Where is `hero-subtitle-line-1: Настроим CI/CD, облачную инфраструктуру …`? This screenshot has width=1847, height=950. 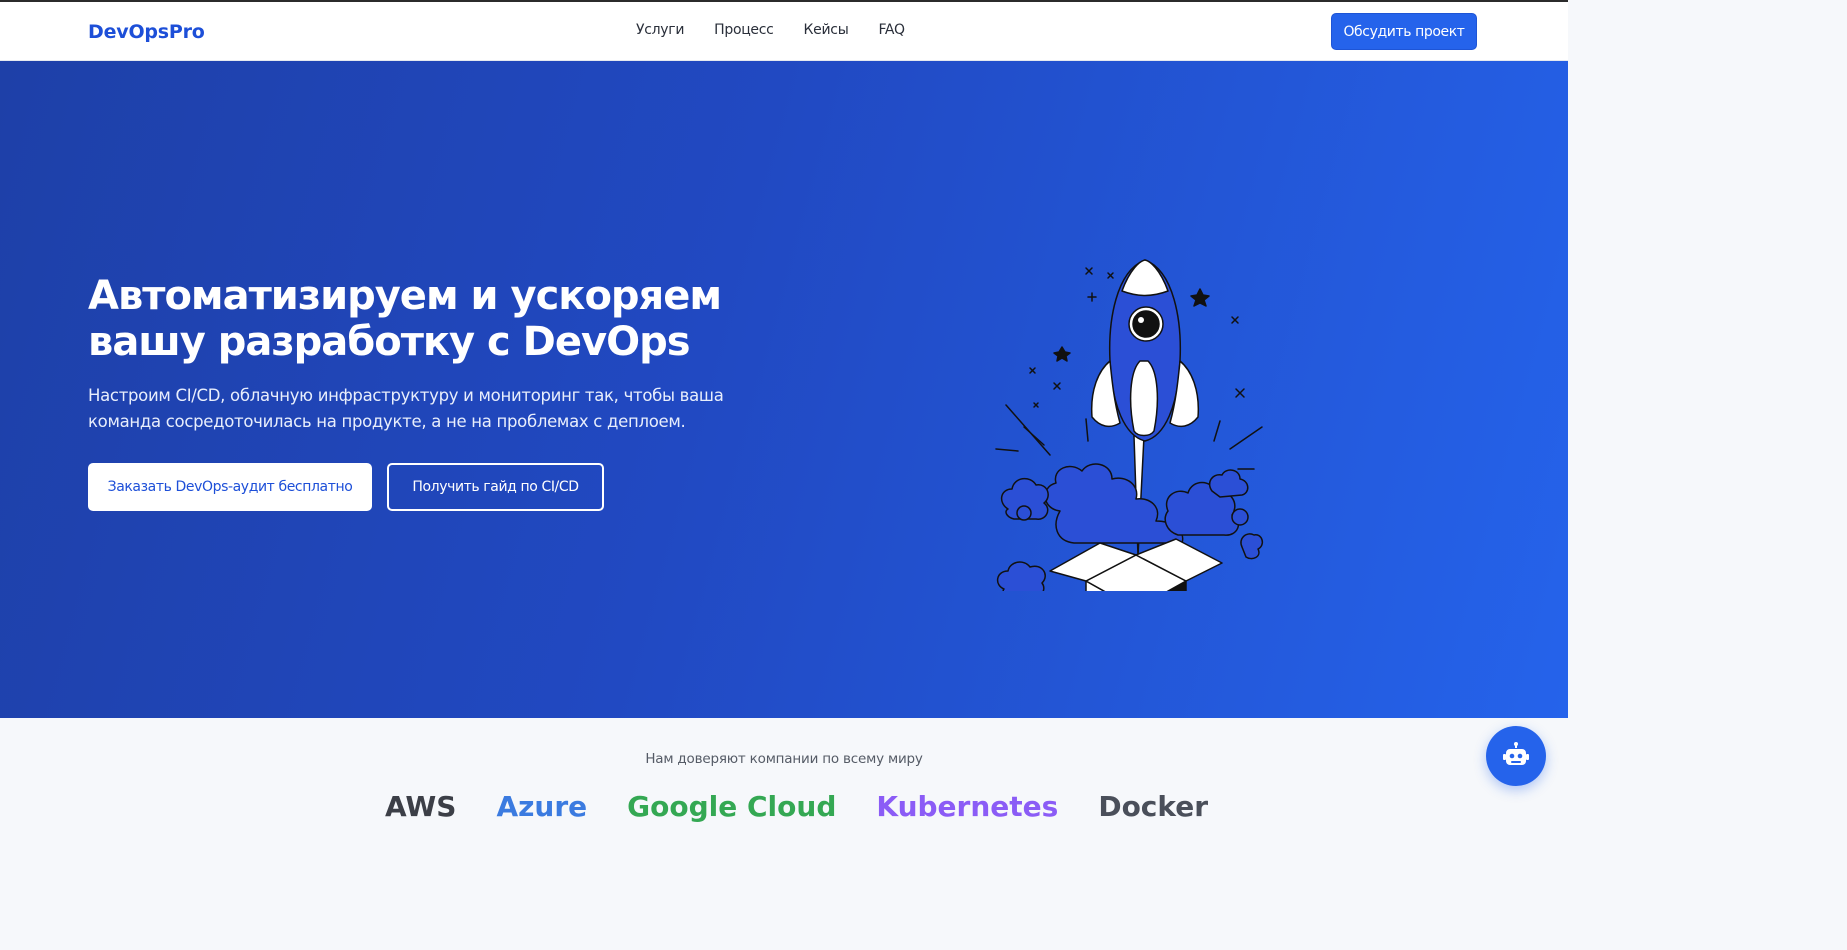 hero-subtitle-line-1: Настроим CI/CD, облачную инфраструктуру … is located at coordinates (406, 395).